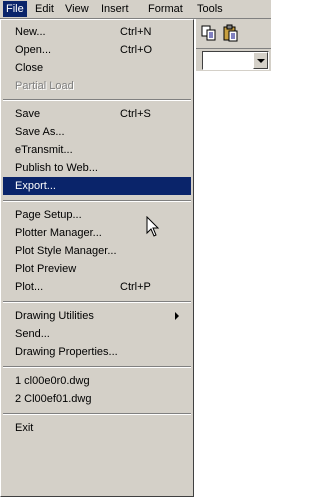 This screenshot has height=497, width=320. What do you see at coordinates (97, 68) in the screenshot?
I see `menu-item-close: Close` at bounding box center [97, 68].